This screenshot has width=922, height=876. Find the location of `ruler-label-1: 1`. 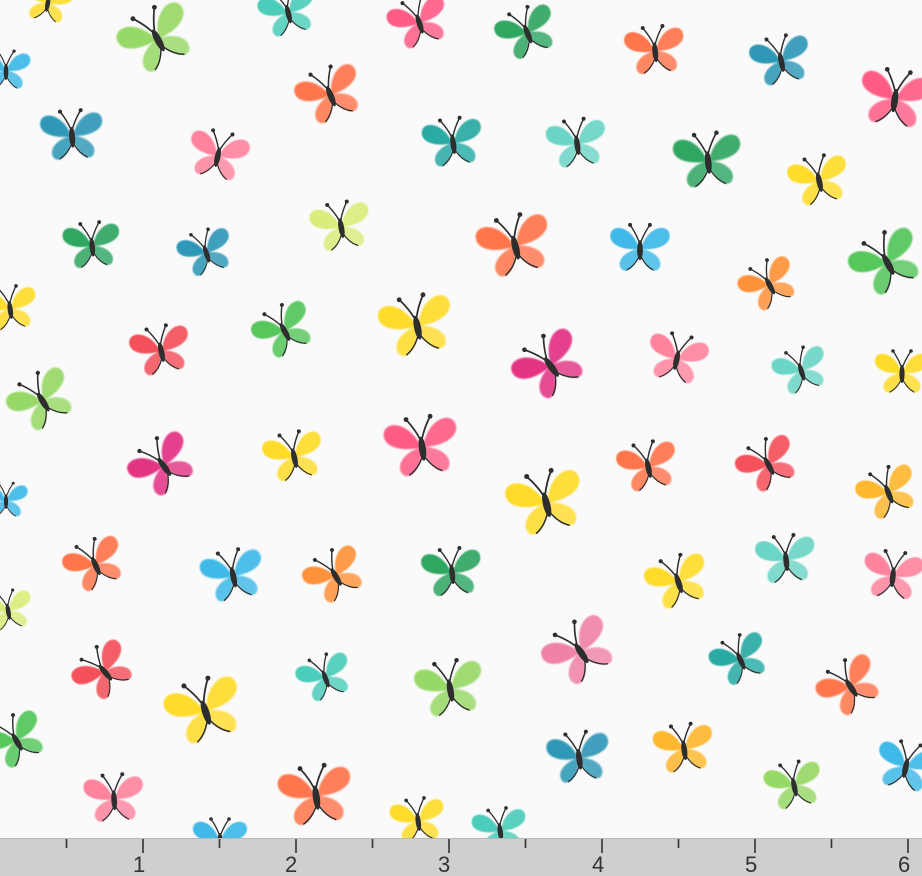

ruler-label-1: 1 is located at coordinates (139, 864).